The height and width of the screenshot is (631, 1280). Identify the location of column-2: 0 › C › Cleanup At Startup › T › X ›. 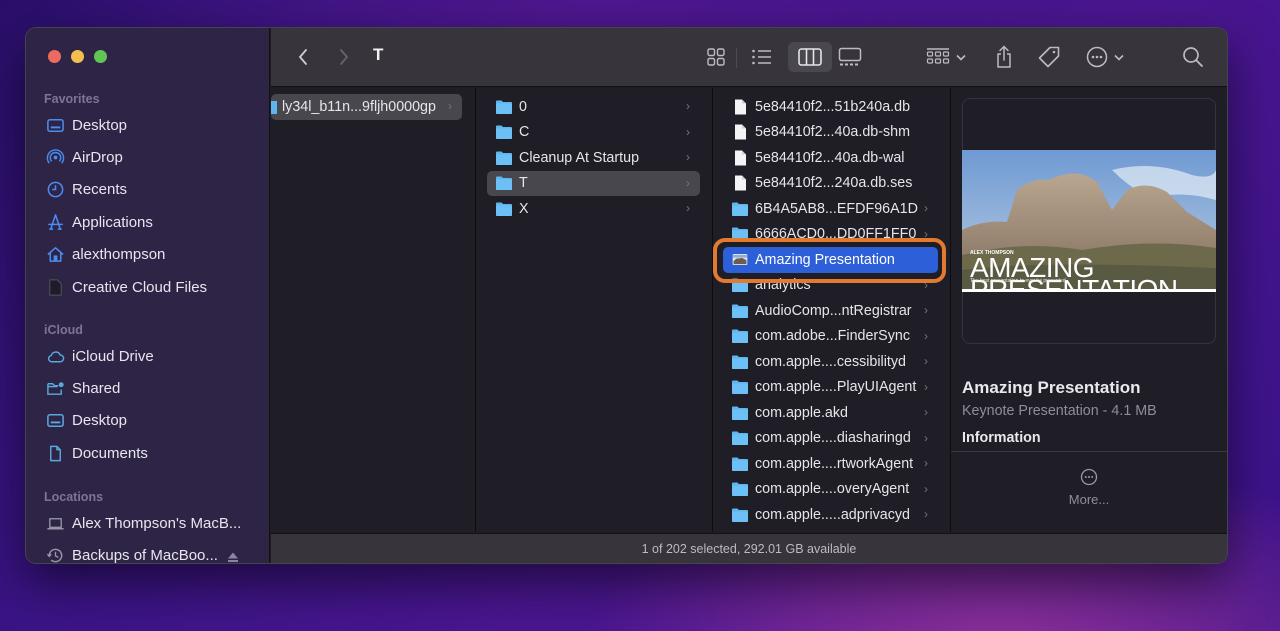
(594, 310).